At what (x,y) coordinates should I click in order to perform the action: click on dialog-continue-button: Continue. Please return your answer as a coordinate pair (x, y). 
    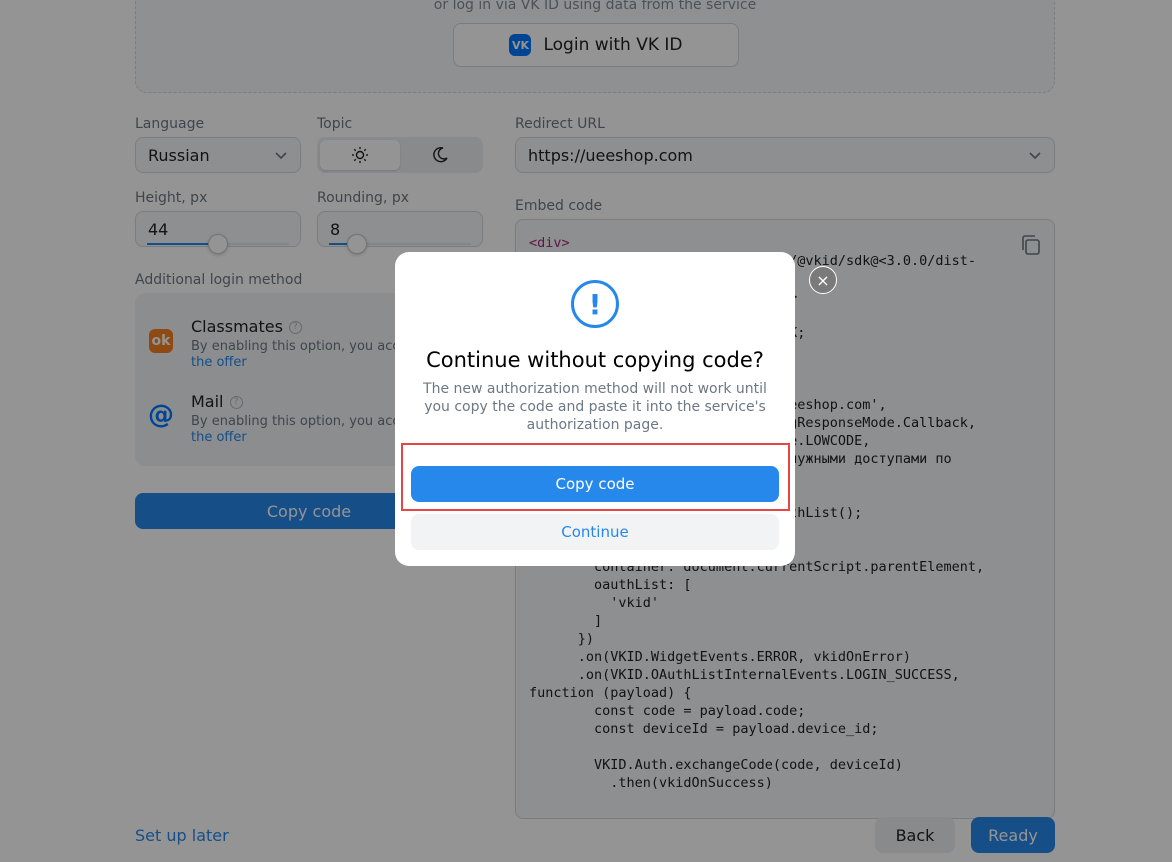
    Looking at the image, I should click on (595, 532).